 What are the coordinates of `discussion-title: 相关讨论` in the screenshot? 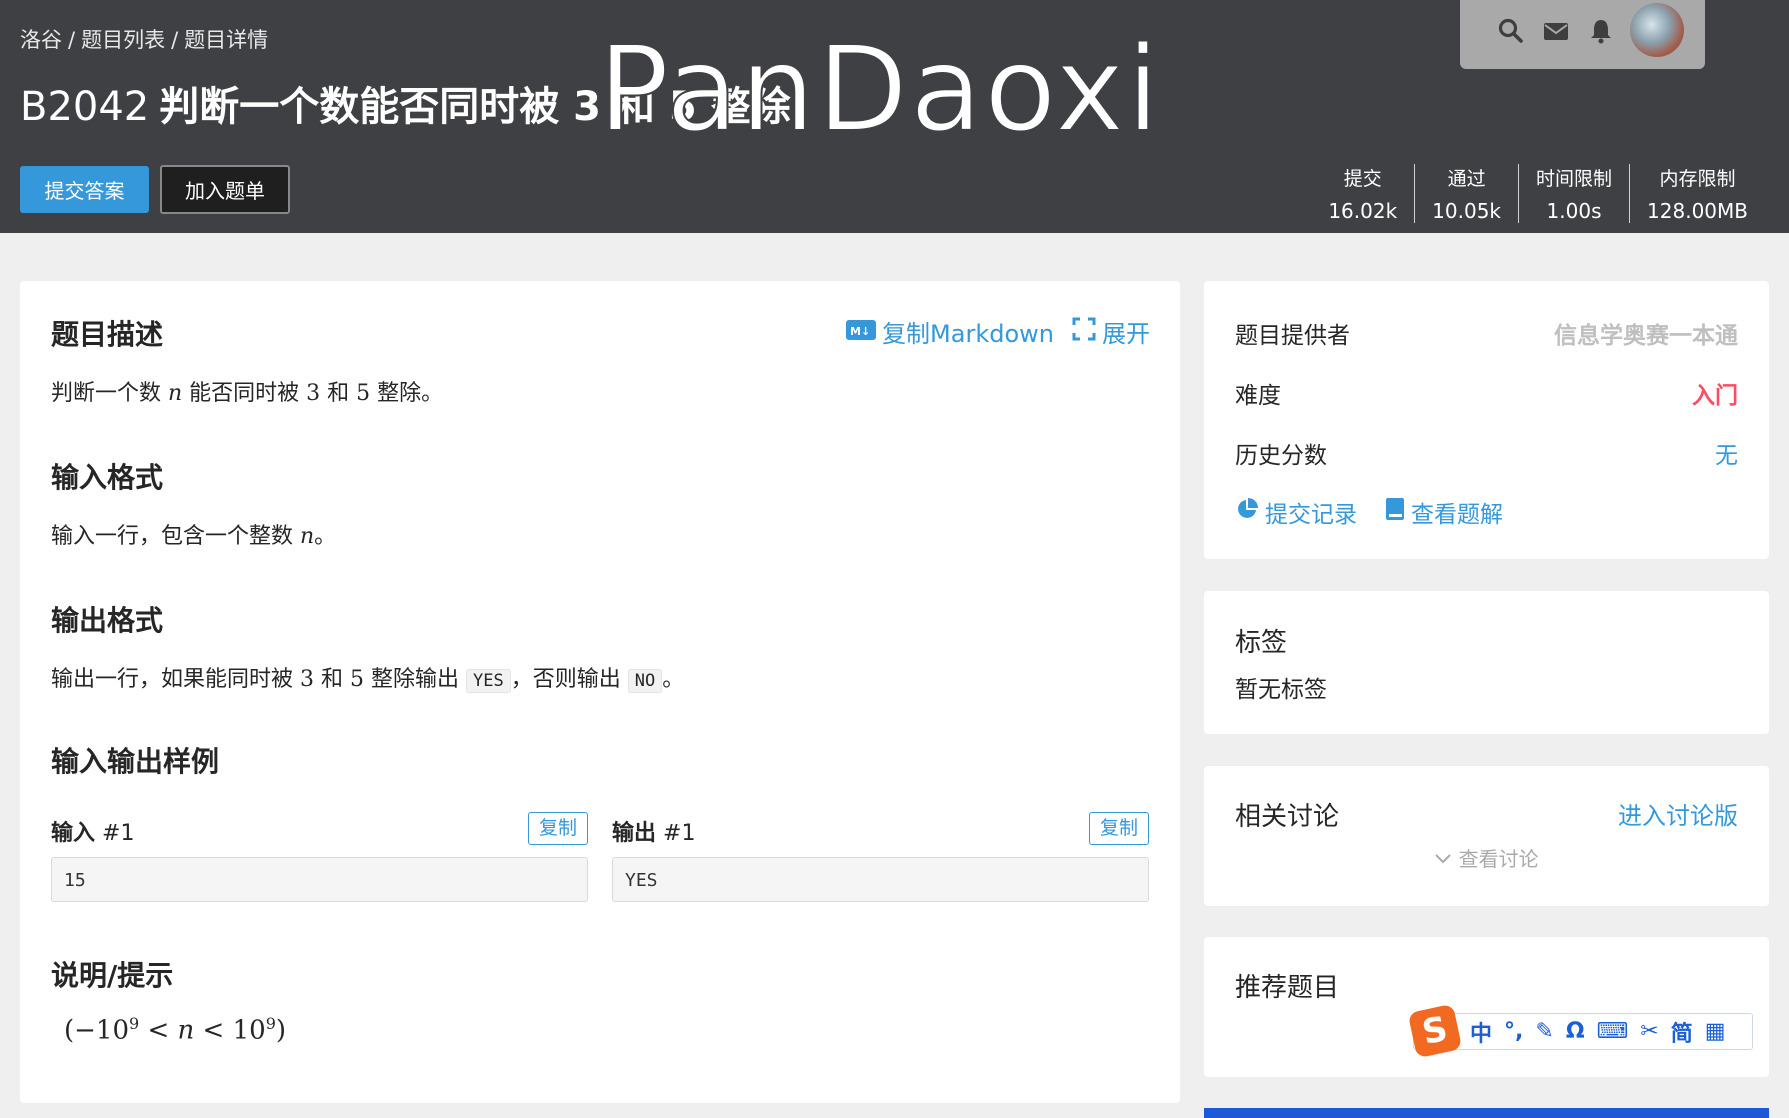 It's located at (1287, 817).